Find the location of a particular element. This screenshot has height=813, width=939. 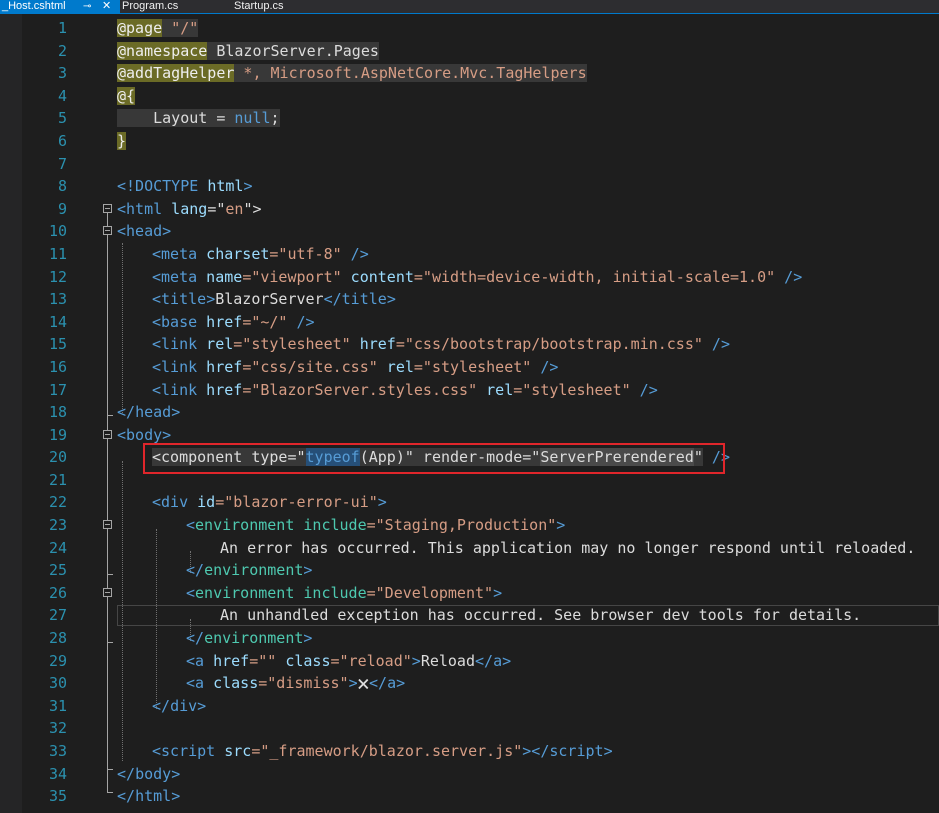

line-text: <meta charset="utf-8" /> is located at coordinates (260, 254).